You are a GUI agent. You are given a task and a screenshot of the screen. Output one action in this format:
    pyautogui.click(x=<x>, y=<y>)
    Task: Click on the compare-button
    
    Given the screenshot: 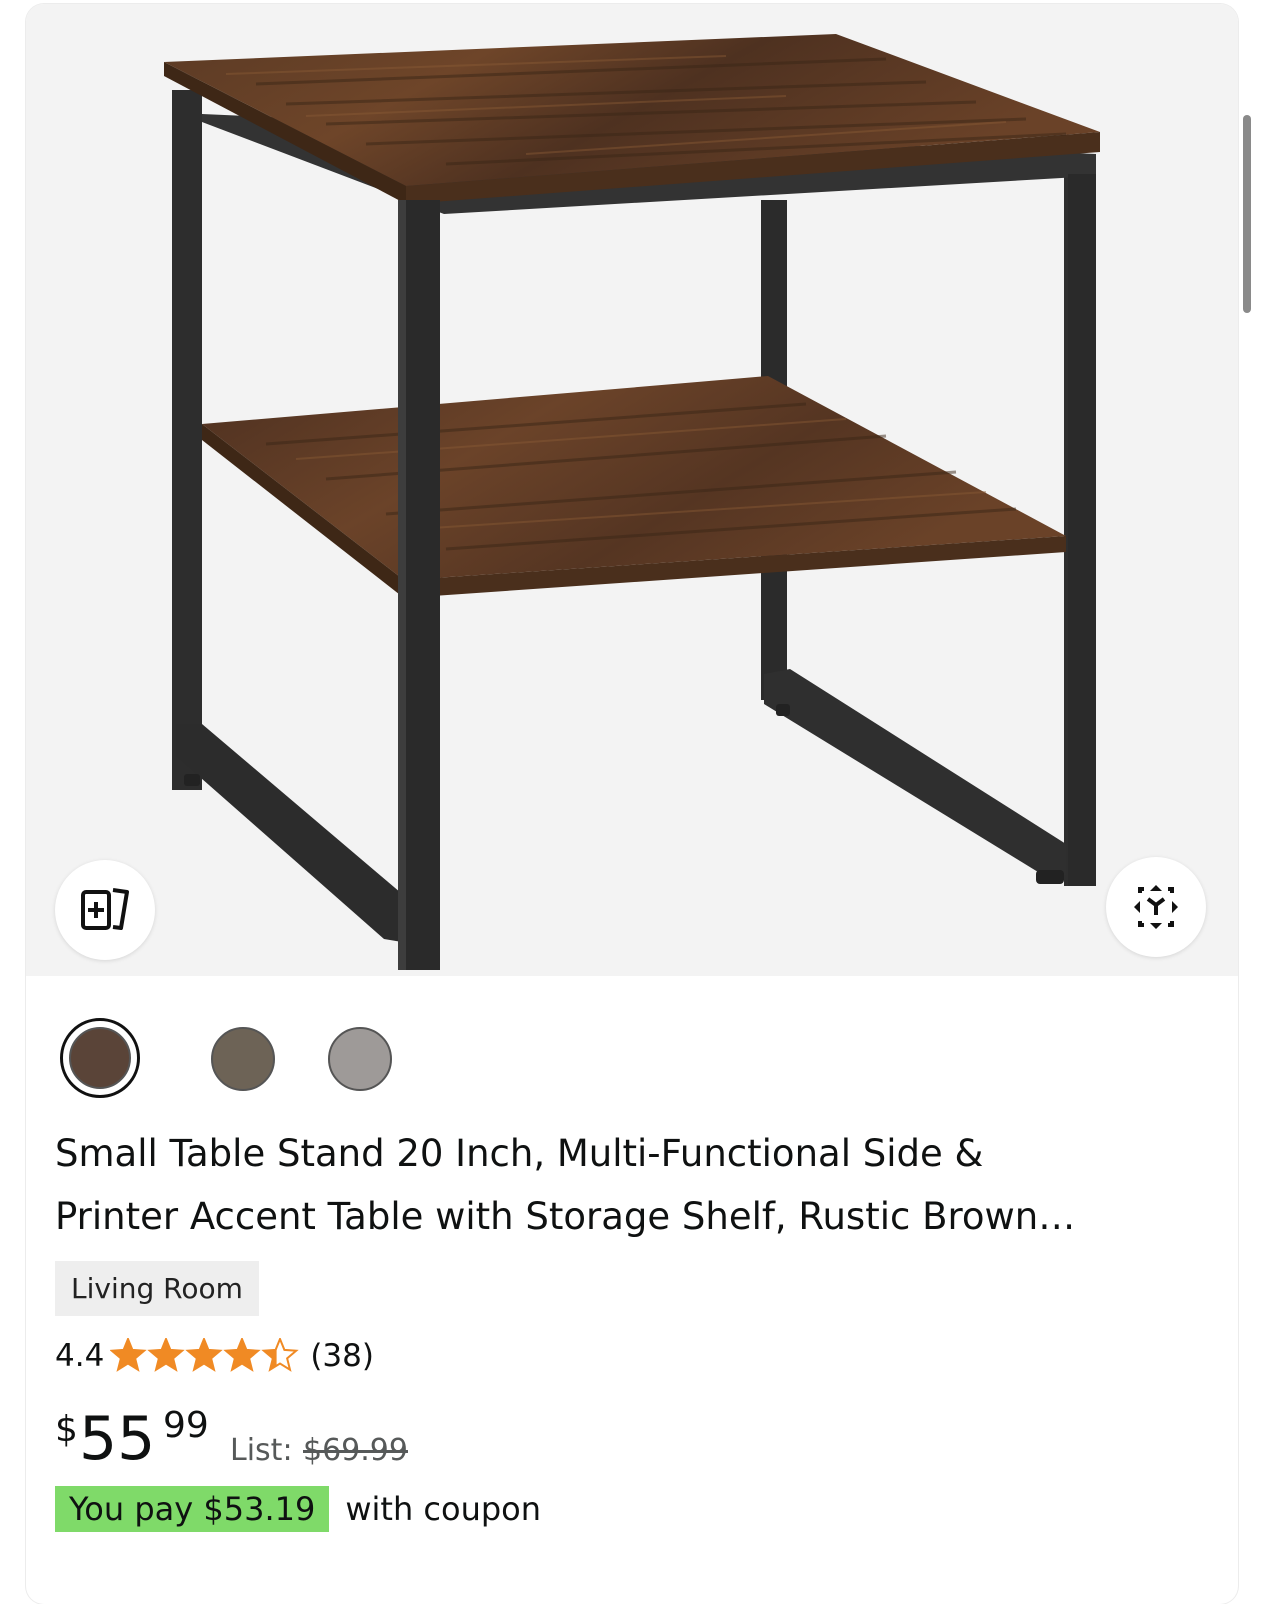 What is the action you would take?
    pyautogui.click(x=105, y=910)
    